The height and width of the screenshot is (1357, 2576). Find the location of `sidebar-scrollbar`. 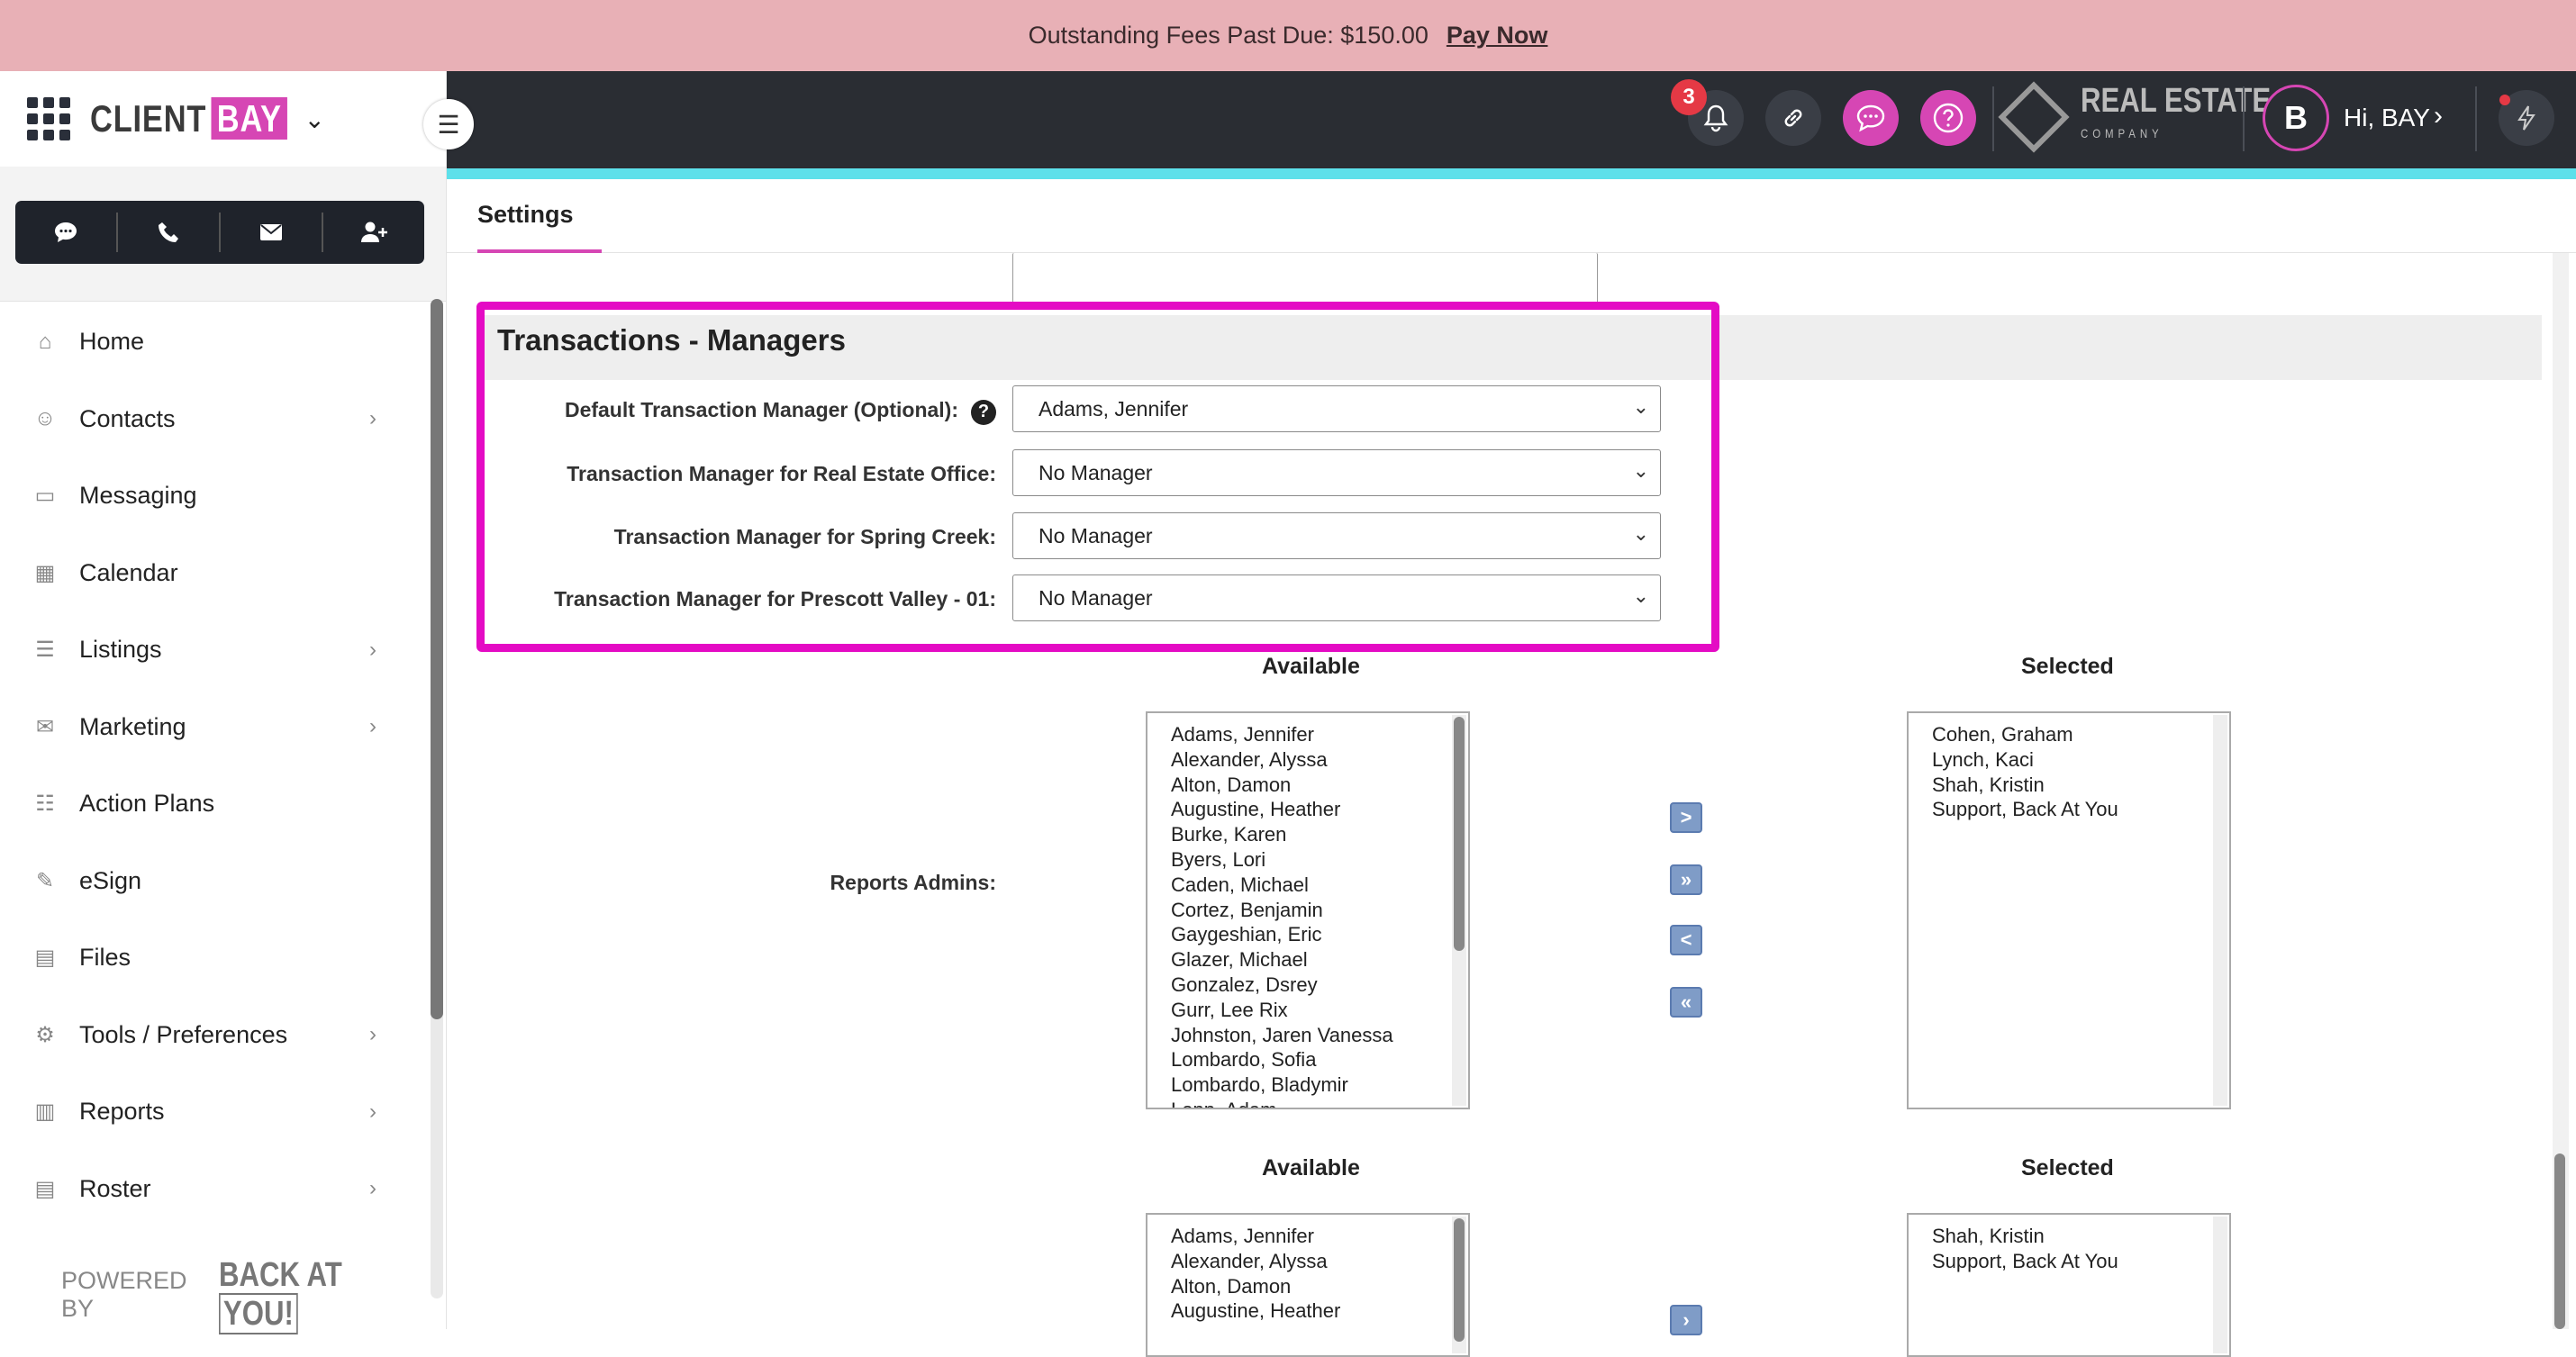

sidebar-scrollbar is located at coordinates (437, 659).